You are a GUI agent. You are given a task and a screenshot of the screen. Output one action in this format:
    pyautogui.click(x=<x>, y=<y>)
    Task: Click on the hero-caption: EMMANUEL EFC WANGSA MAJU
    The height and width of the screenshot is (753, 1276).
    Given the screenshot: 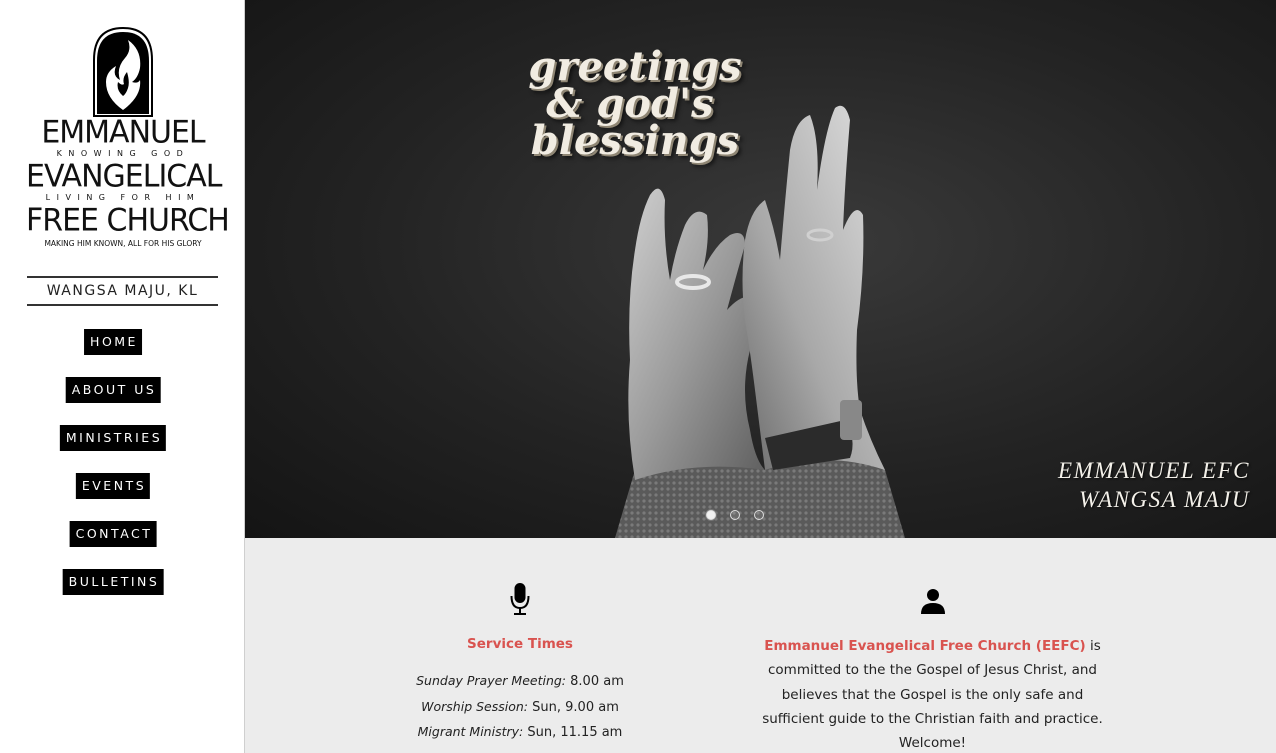 What is the action you would take?
    pyautogui.click(x=1154, y=485)
    